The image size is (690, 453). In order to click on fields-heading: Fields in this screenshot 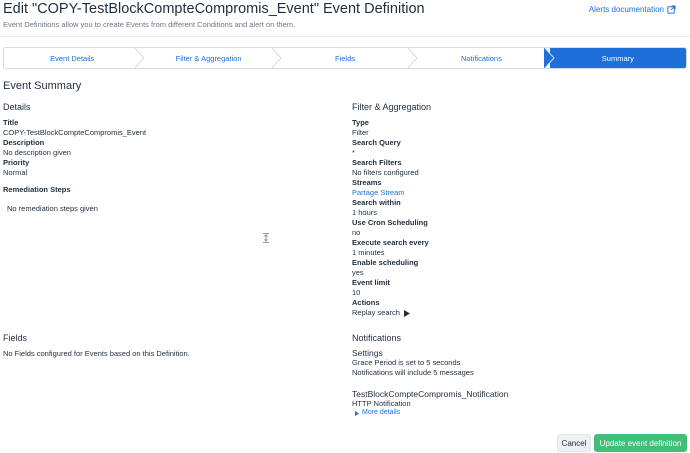, I will do `click(15, 338)`.